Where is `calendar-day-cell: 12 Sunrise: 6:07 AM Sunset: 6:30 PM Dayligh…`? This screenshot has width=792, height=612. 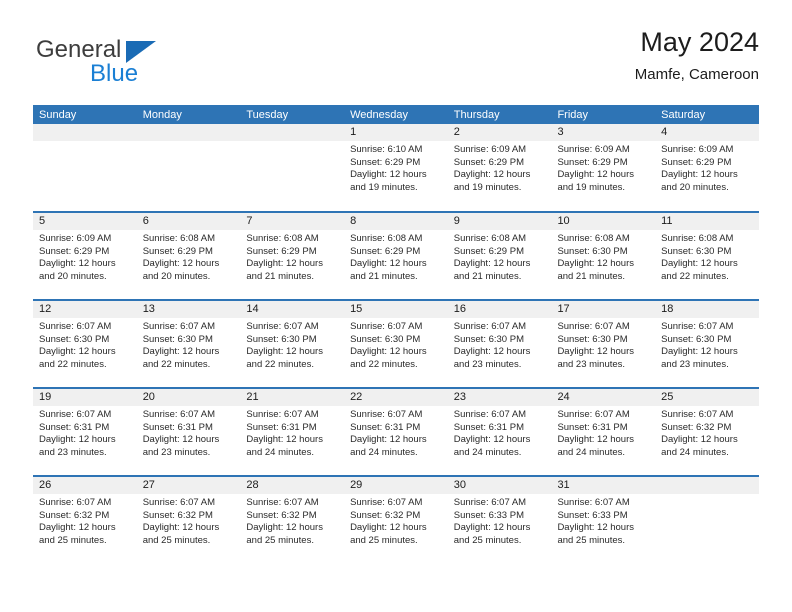 calendar-day-cell: 12 Sunrise: 6:07 AM Sunset: 6:30 PM Dayligh… is located at coordinates (85, 343).